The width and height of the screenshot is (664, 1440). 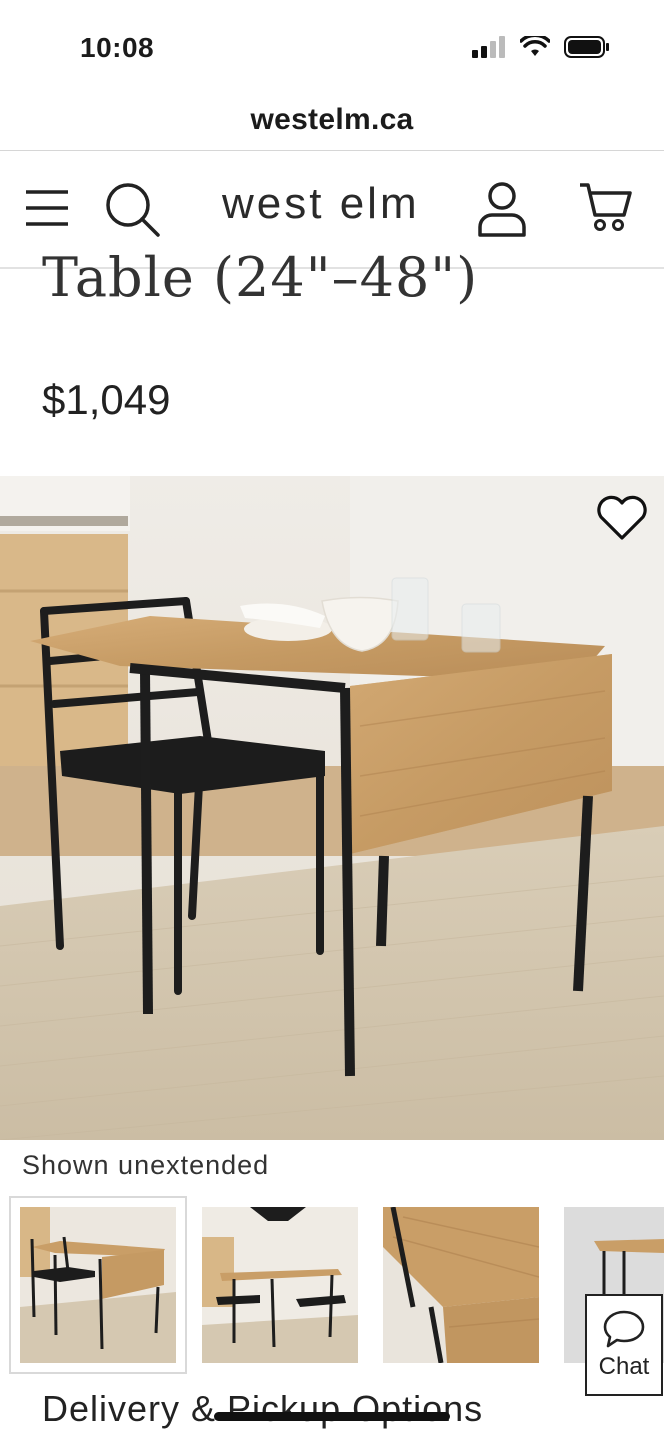 What do you see at coordinates (332, 1416) in the screenshot?
I see `home-indicator` at bounding box center [332, 1416].